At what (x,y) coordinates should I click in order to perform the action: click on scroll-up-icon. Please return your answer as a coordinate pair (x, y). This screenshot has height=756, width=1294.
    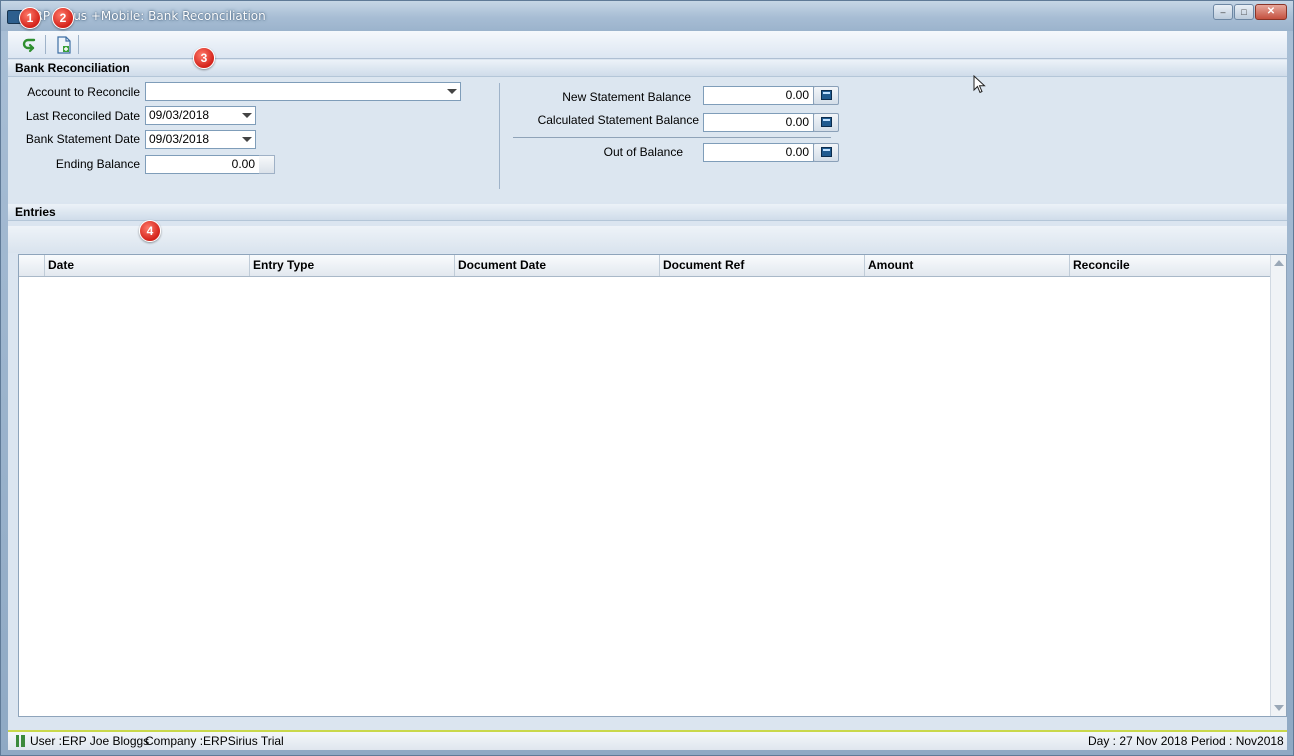
    Looking at the image, I should click on (1279, 263).